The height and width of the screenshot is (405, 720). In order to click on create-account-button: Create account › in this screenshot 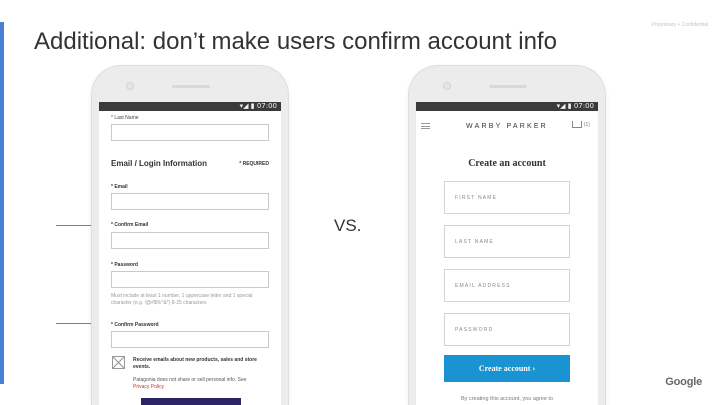, I will do `click(507, 368)`.